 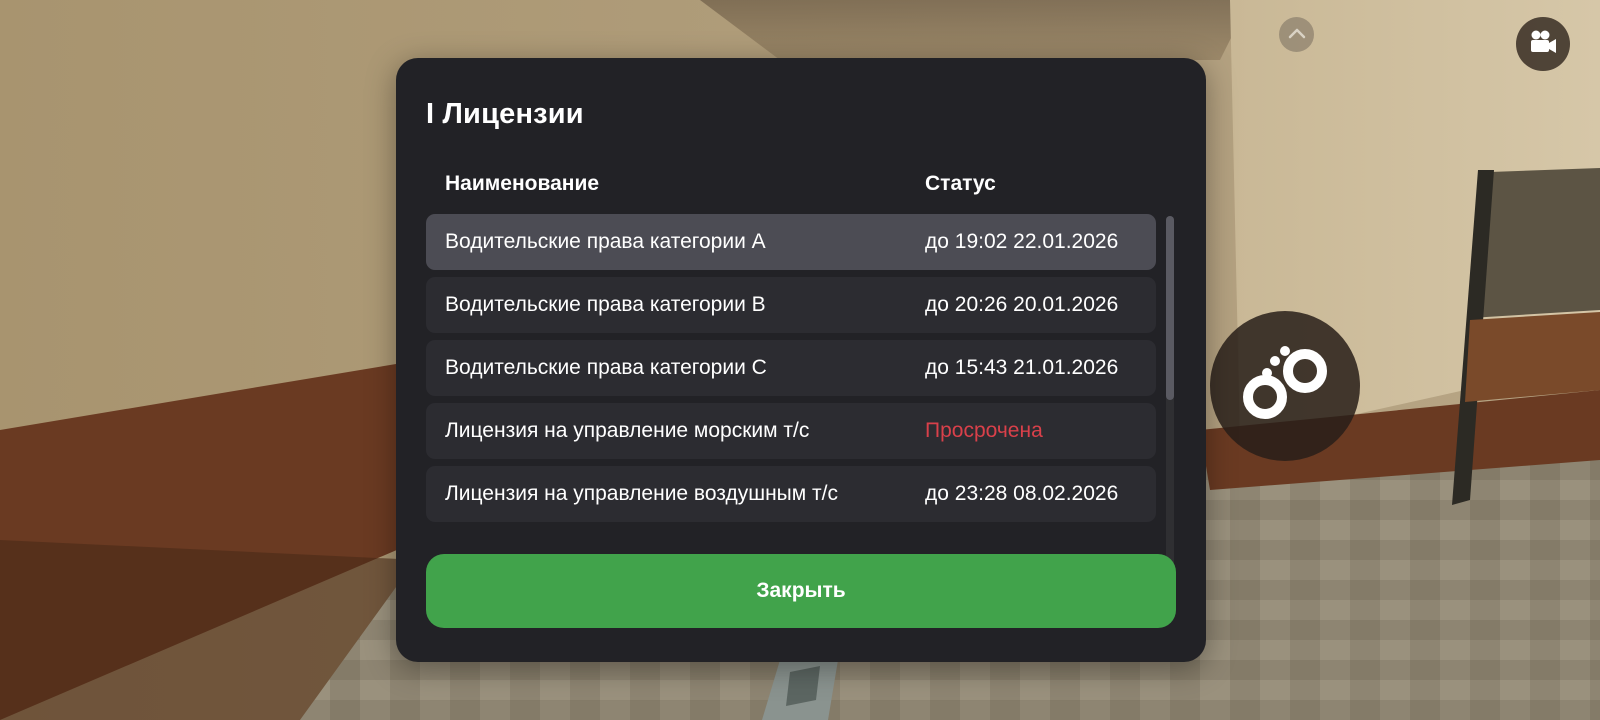 What do you see at coordinates (1022, 241) in the screenshot?
I see `license-status: до 19:02 22.01.2026` at bounding box center [1022, 241].